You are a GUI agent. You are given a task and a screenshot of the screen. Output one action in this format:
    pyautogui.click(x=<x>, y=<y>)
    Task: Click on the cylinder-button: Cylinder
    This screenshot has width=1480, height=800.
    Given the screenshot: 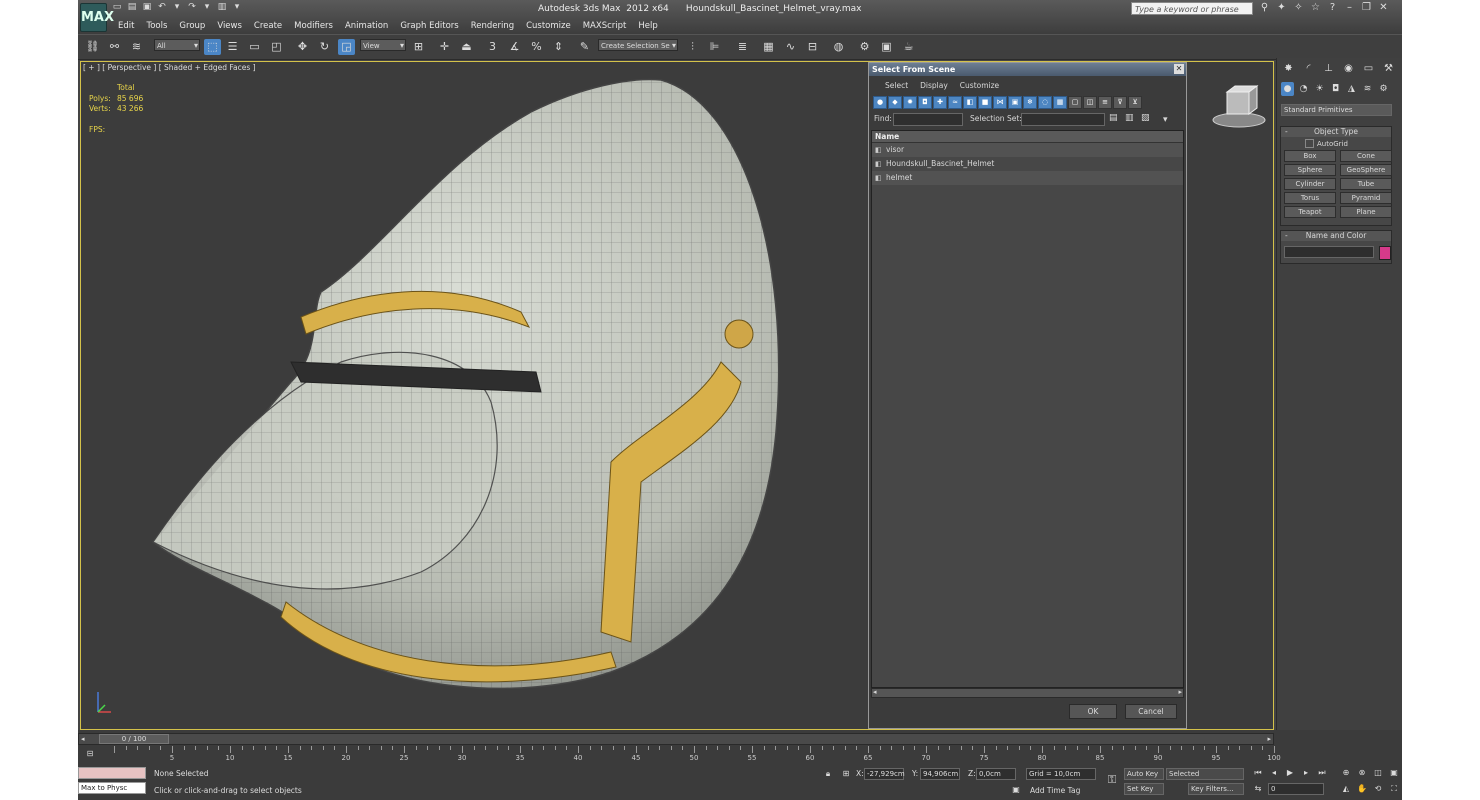 What is the action you would take?
    pyautogui.click(x=1310, y=184)
    